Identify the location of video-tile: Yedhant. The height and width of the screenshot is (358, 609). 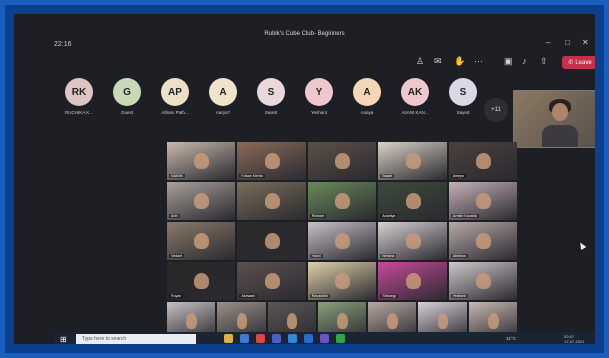
(482, 281).